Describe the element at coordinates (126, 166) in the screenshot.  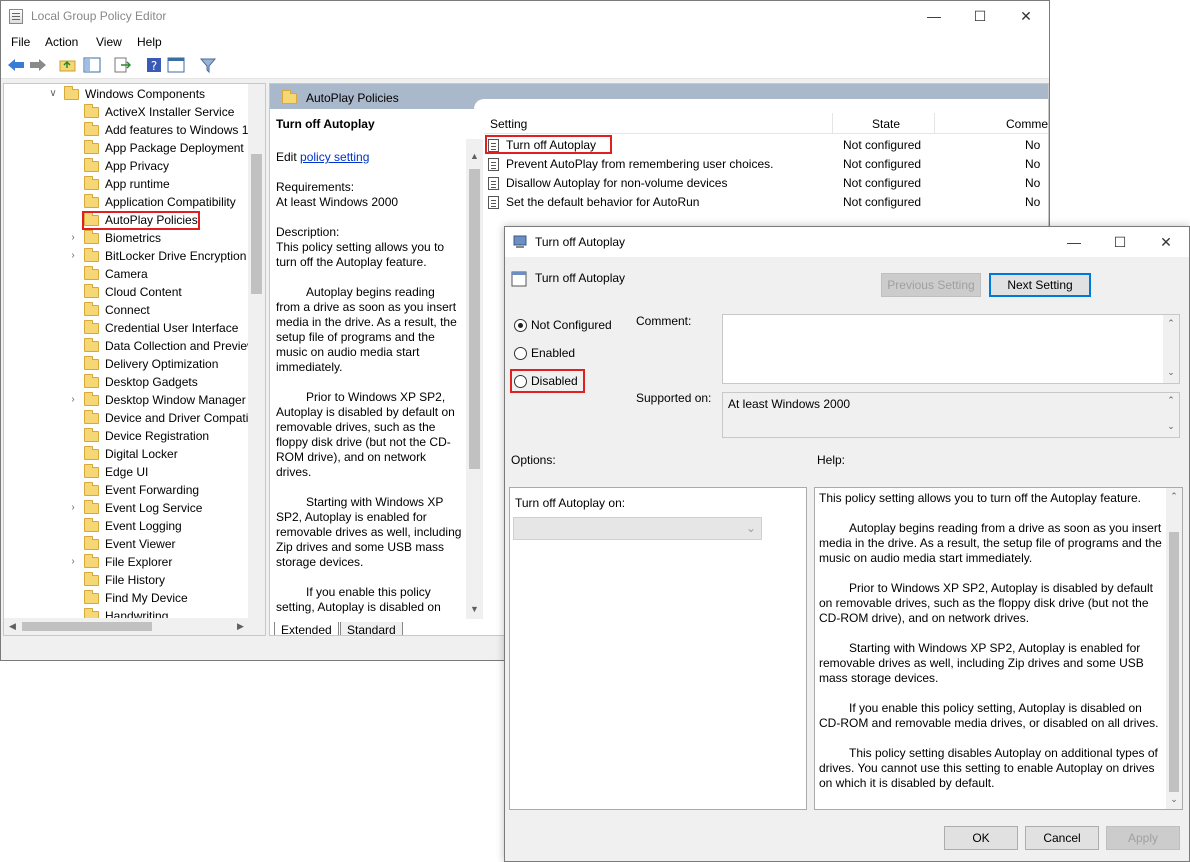
I see `tree-item: App Privacy` at that location.